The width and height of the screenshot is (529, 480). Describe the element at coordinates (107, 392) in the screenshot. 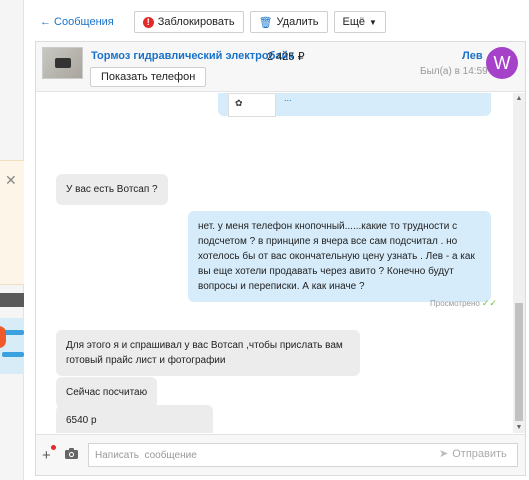

I see `message-bubble-incoming: Сейчас посчитаю` at that location.